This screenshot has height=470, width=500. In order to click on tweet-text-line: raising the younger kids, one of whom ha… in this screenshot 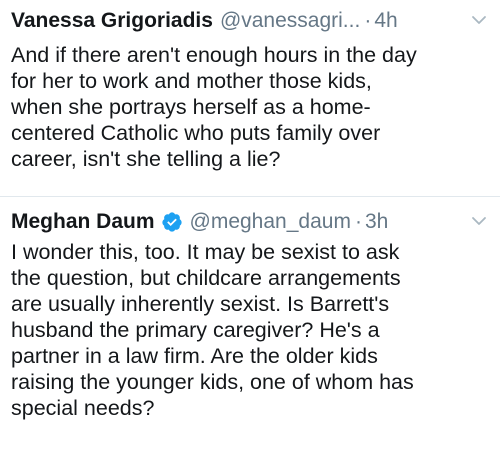, I will do `click(212, 382)`.